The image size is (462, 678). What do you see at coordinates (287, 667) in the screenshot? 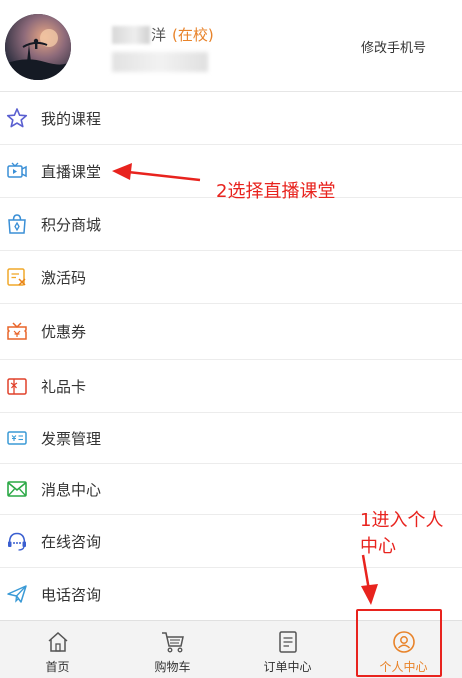
I see `tab-label: 订单中心` at bounding box center [287, 667].